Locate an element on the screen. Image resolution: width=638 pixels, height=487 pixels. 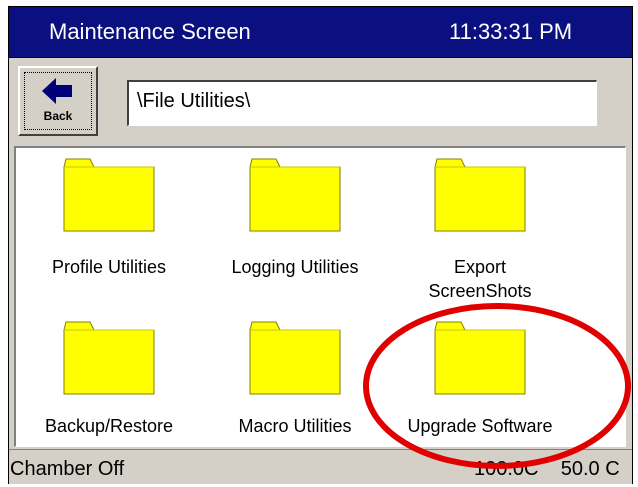
folder-label-macro-utilities: Macro Utilities is located at coordinates (295, 426).